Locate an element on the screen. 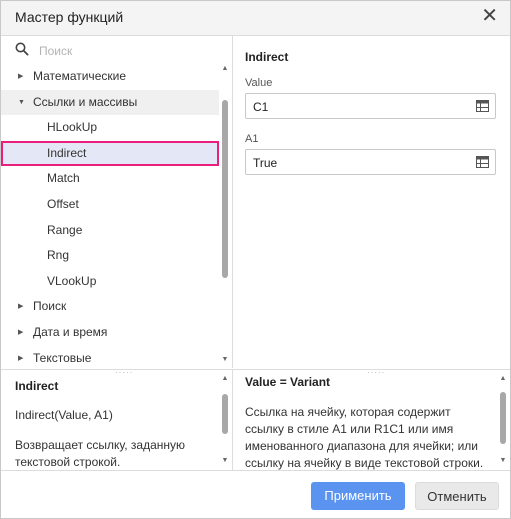 This screenshot has height=519, width=511. tree-category-datetime: ▶ Дата и время is located at coordinates (110, 333).